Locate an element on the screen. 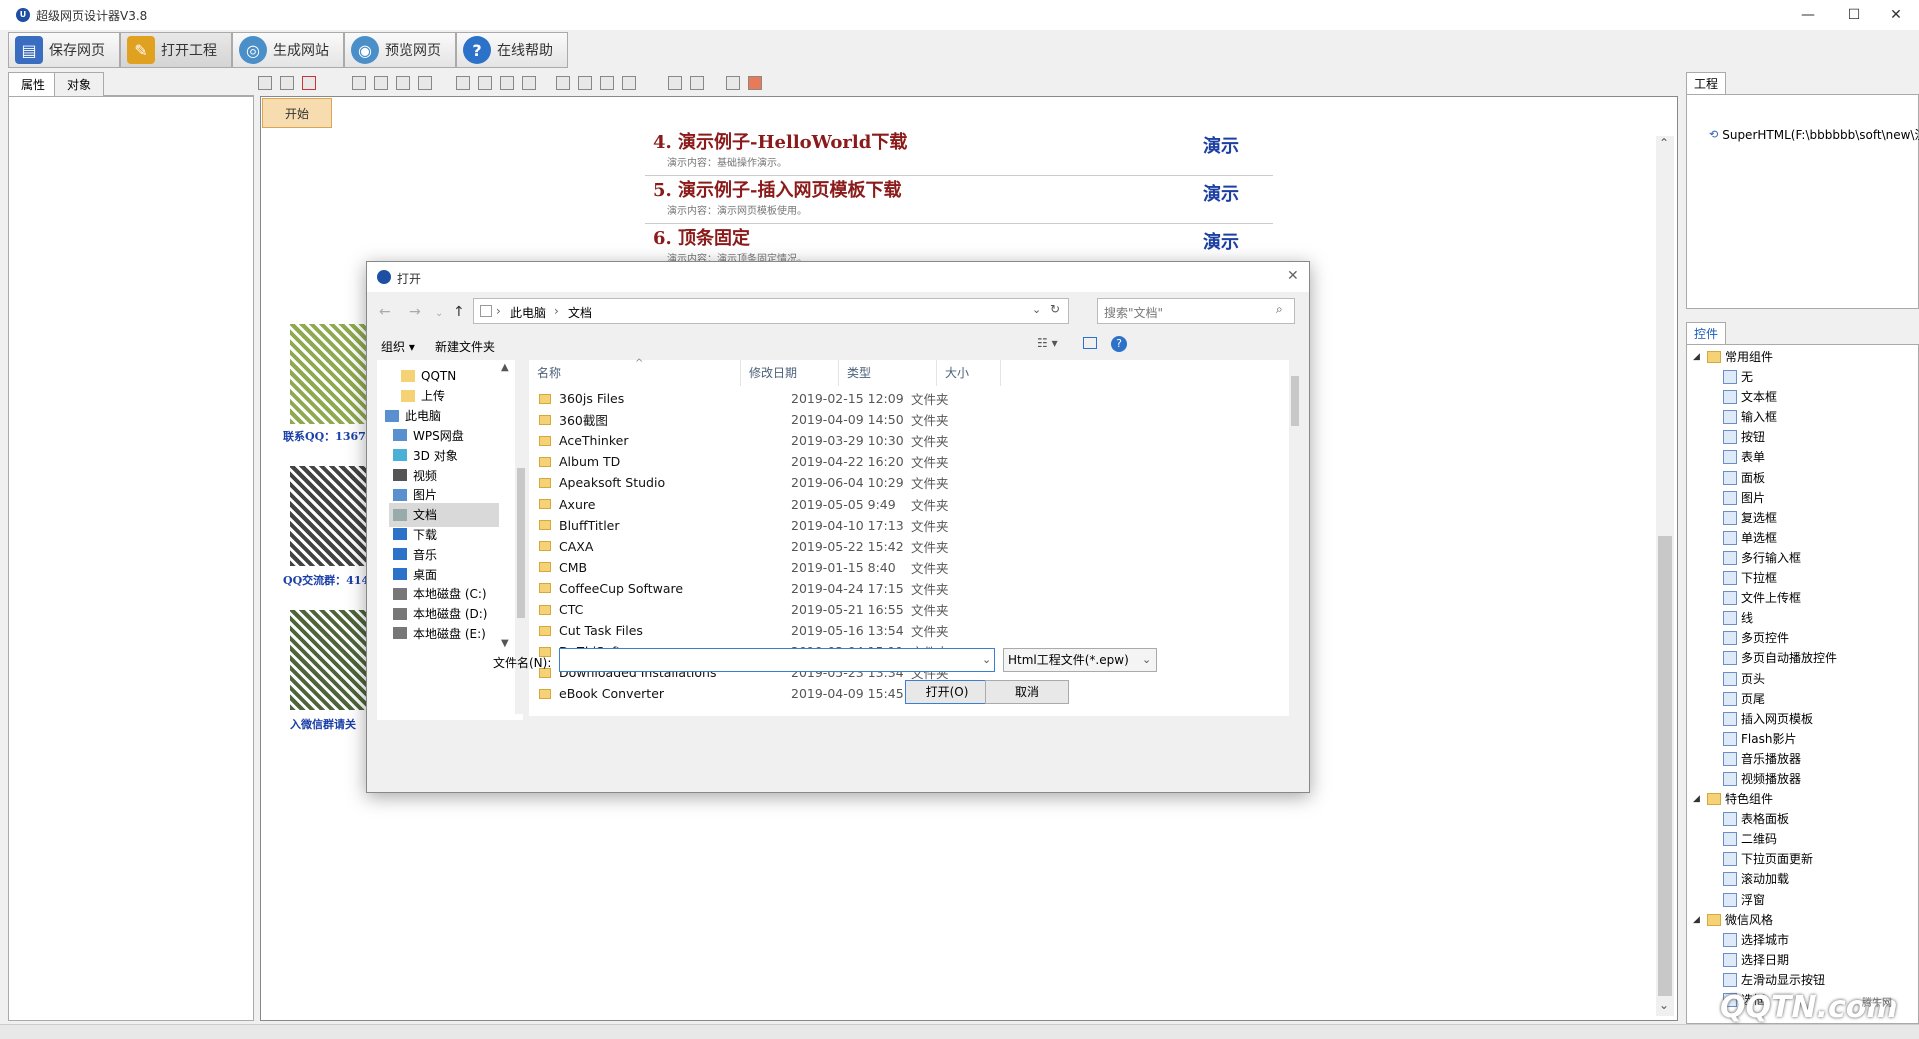  control-item: 线 is located at coordinates (1738, 618).